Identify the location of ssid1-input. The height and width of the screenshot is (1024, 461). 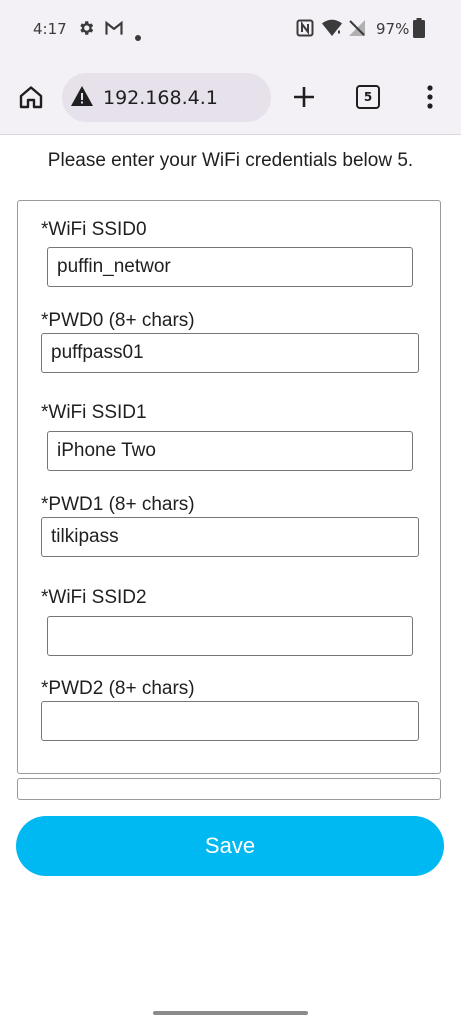
(230, 451).